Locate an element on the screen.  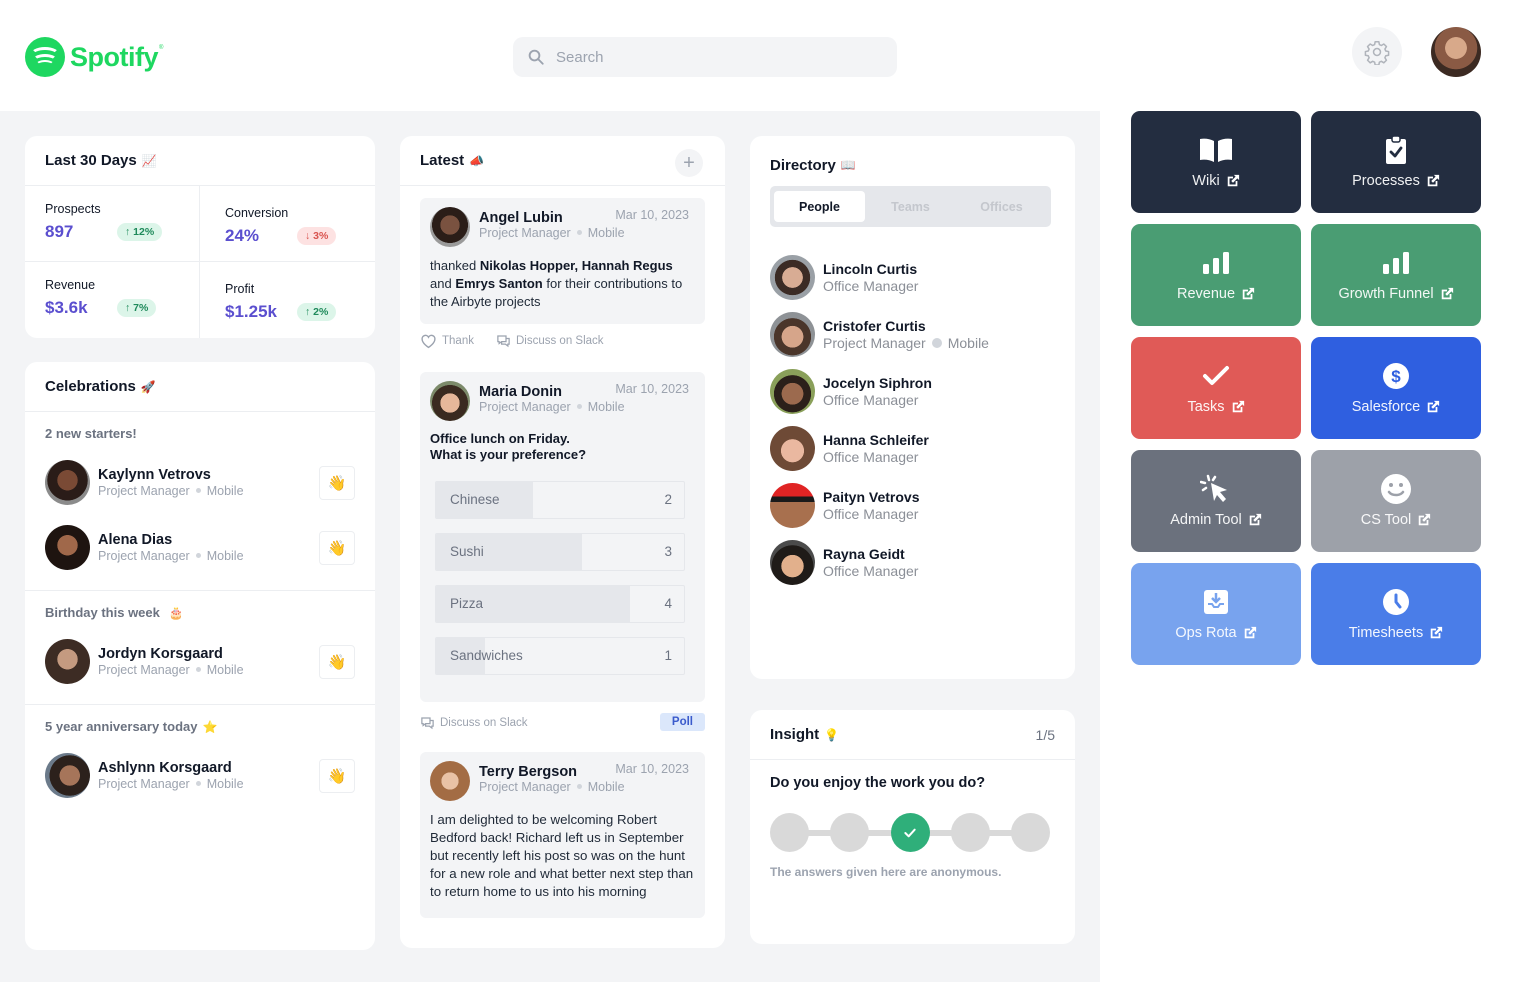
list-item: Lincoln Curtis Office Manager is located at coordinates (879, 277).